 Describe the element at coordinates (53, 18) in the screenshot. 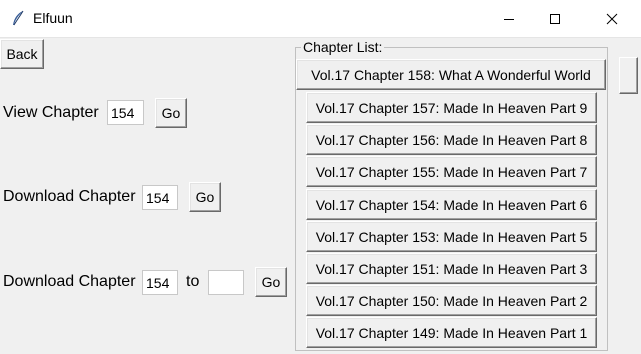

I see `window-title: Elfuun` at that location.